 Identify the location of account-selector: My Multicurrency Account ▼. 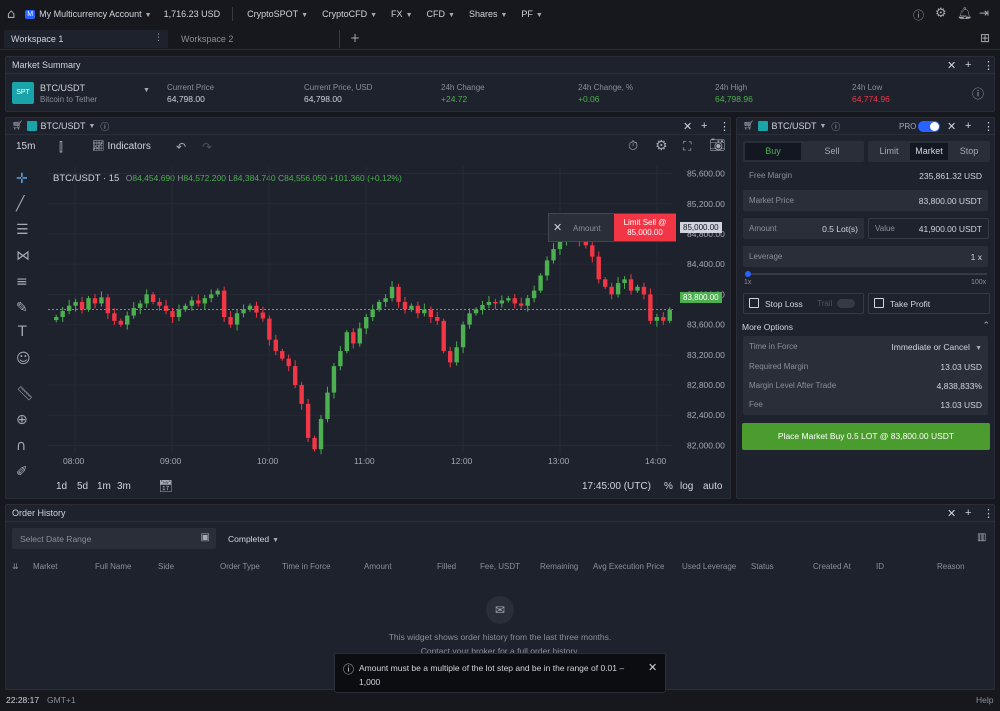
(95, 14).